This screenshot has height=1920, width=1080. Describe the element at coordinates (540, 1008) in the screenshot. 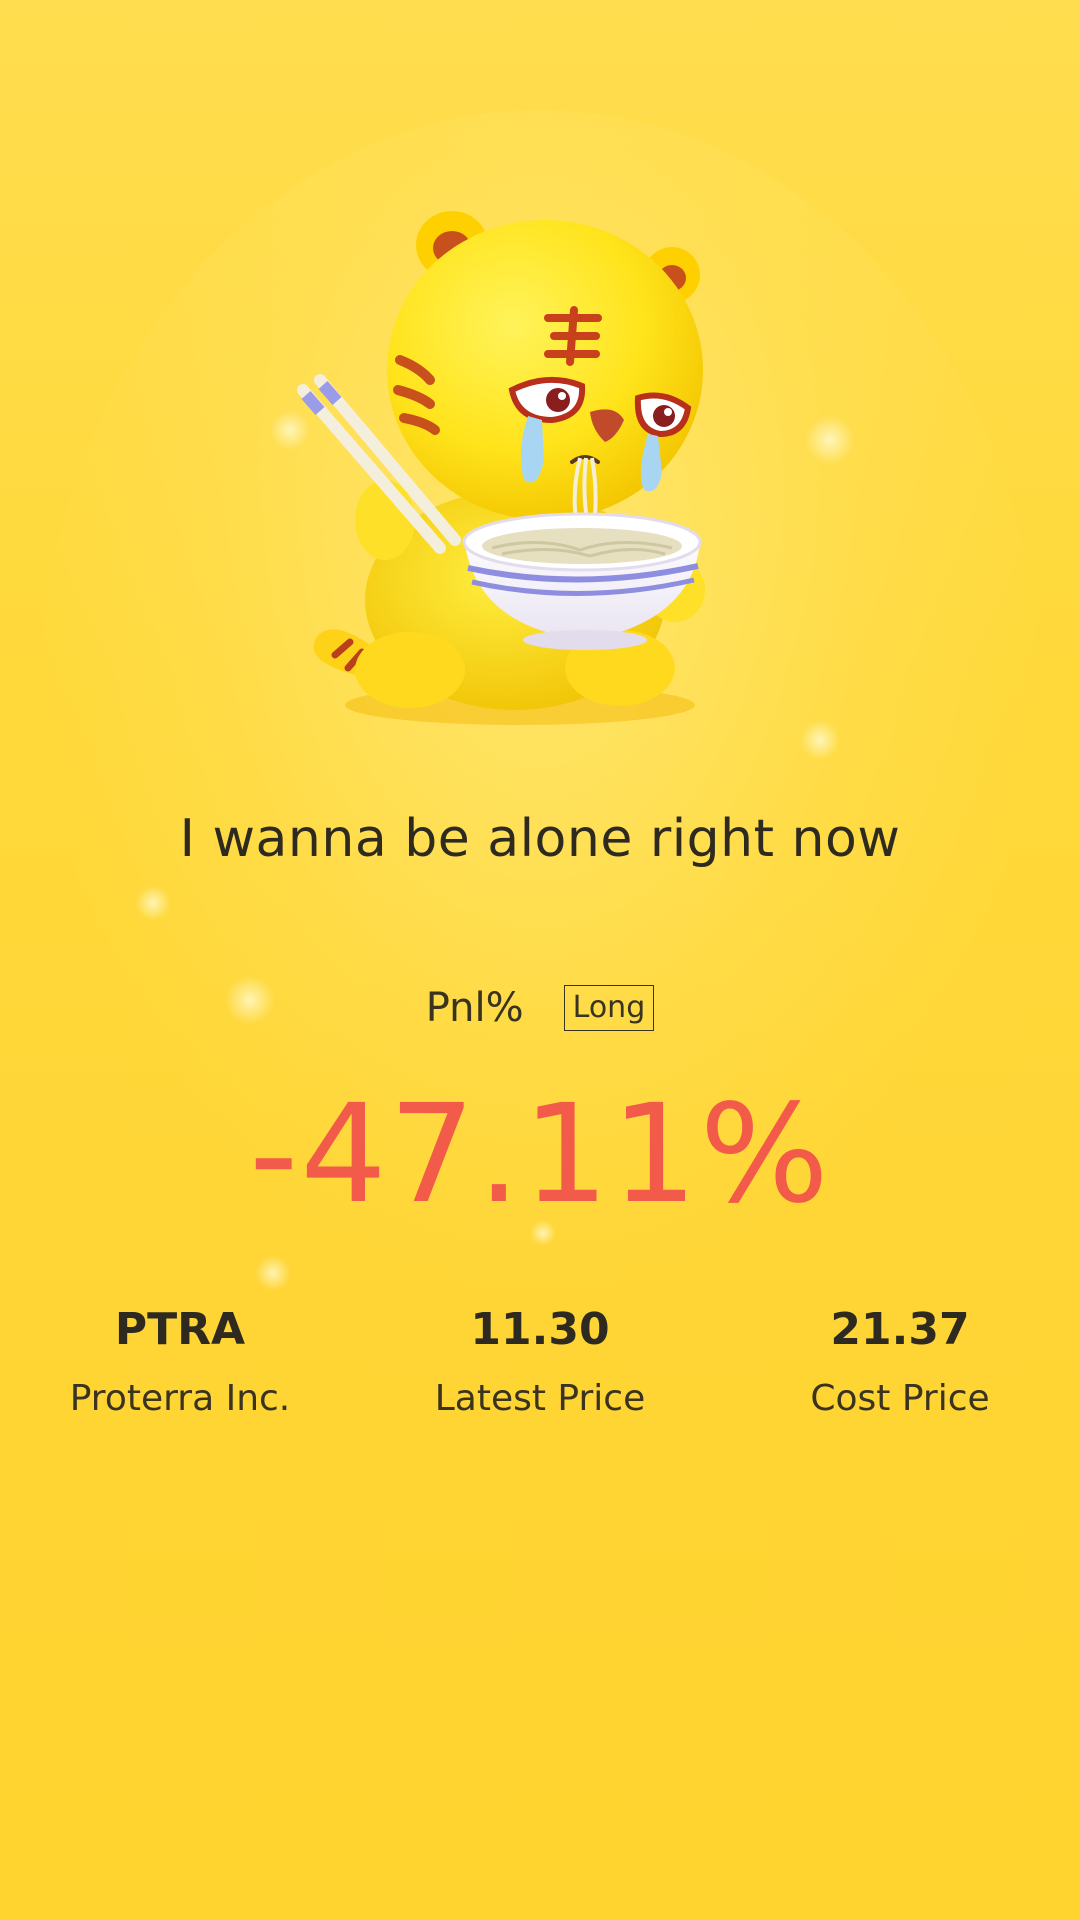

I see `pnl-header: Pnl% Long` at that location.